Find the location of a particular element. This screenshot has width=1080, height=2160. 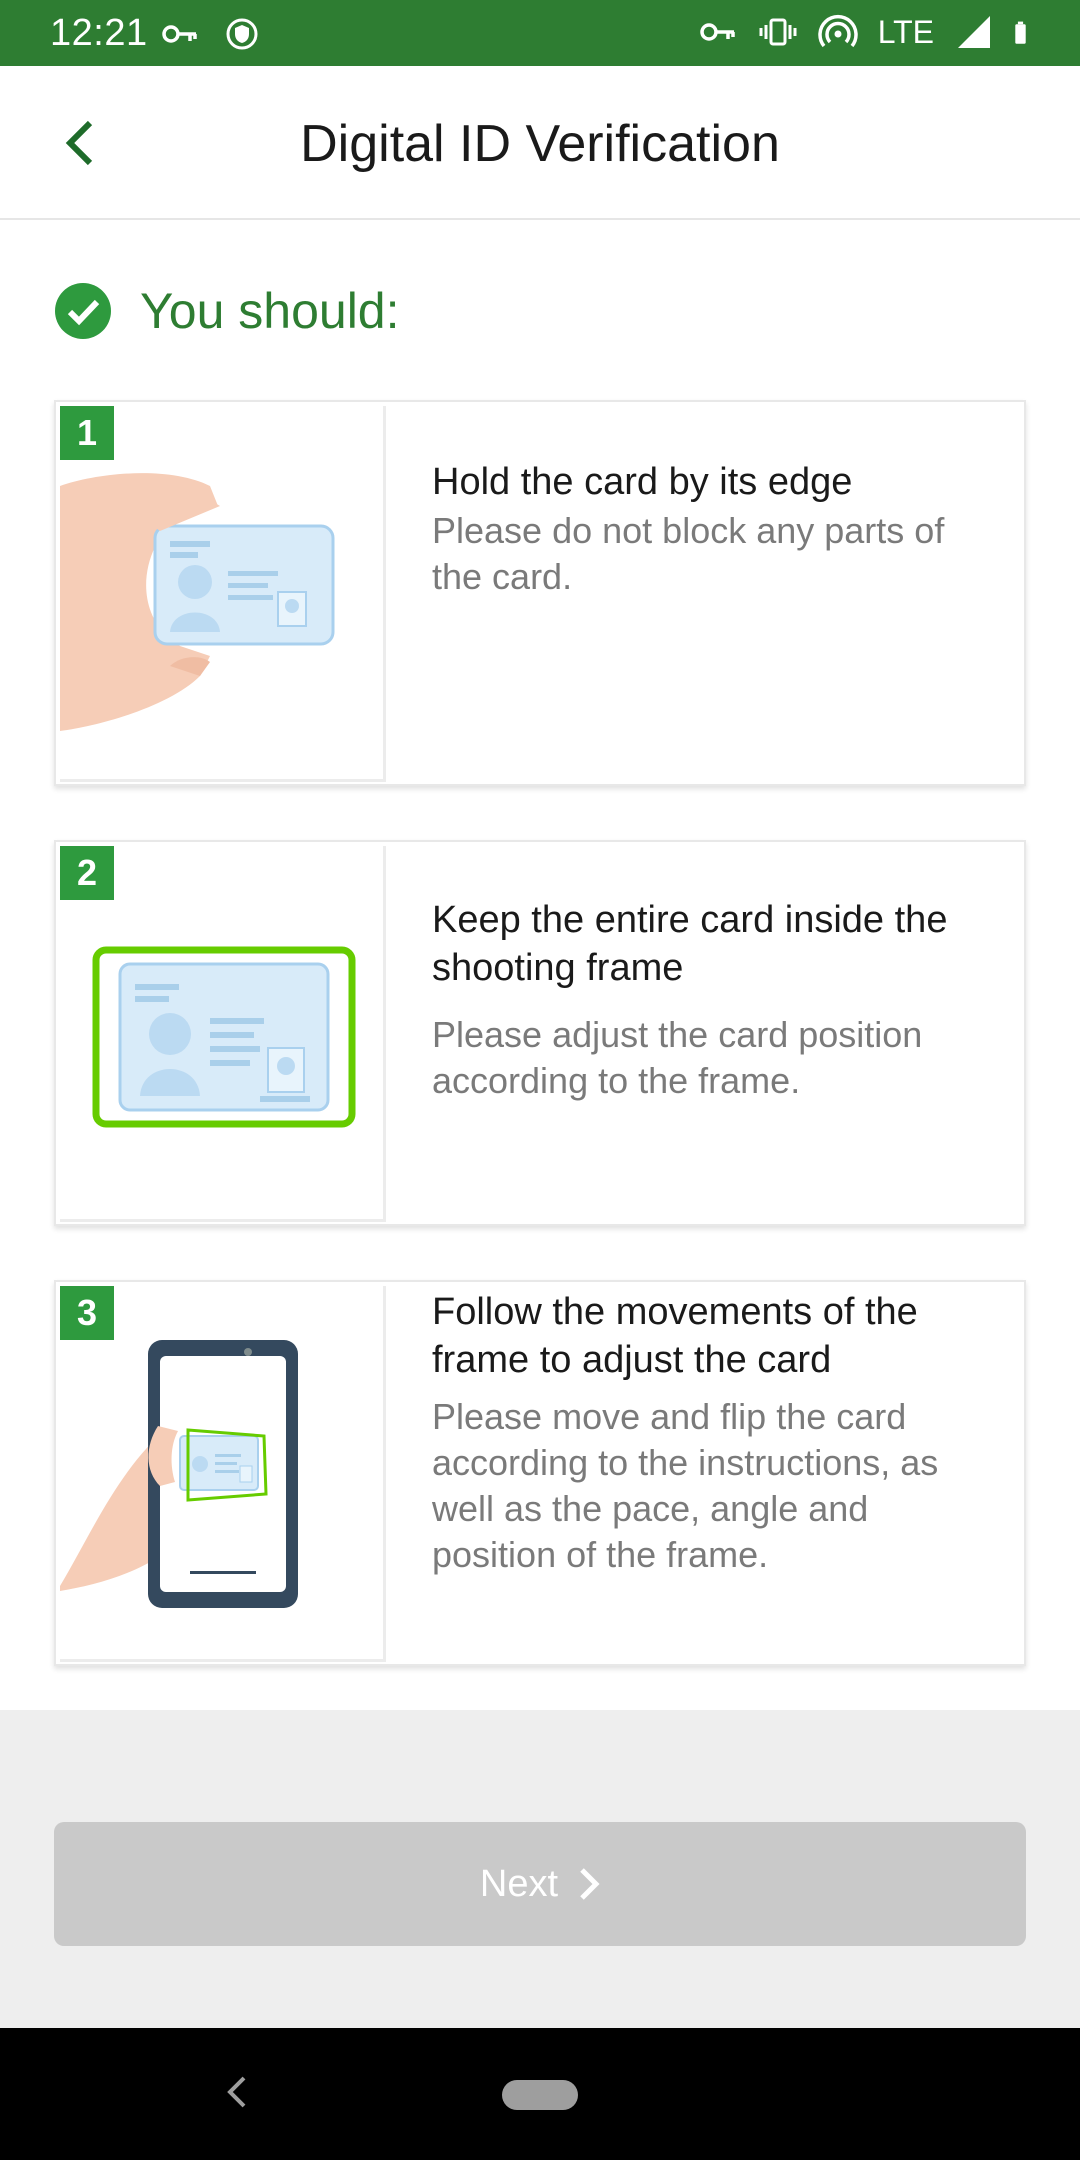

page-title: Digital ID Verification is located at coordinates (540, 144).